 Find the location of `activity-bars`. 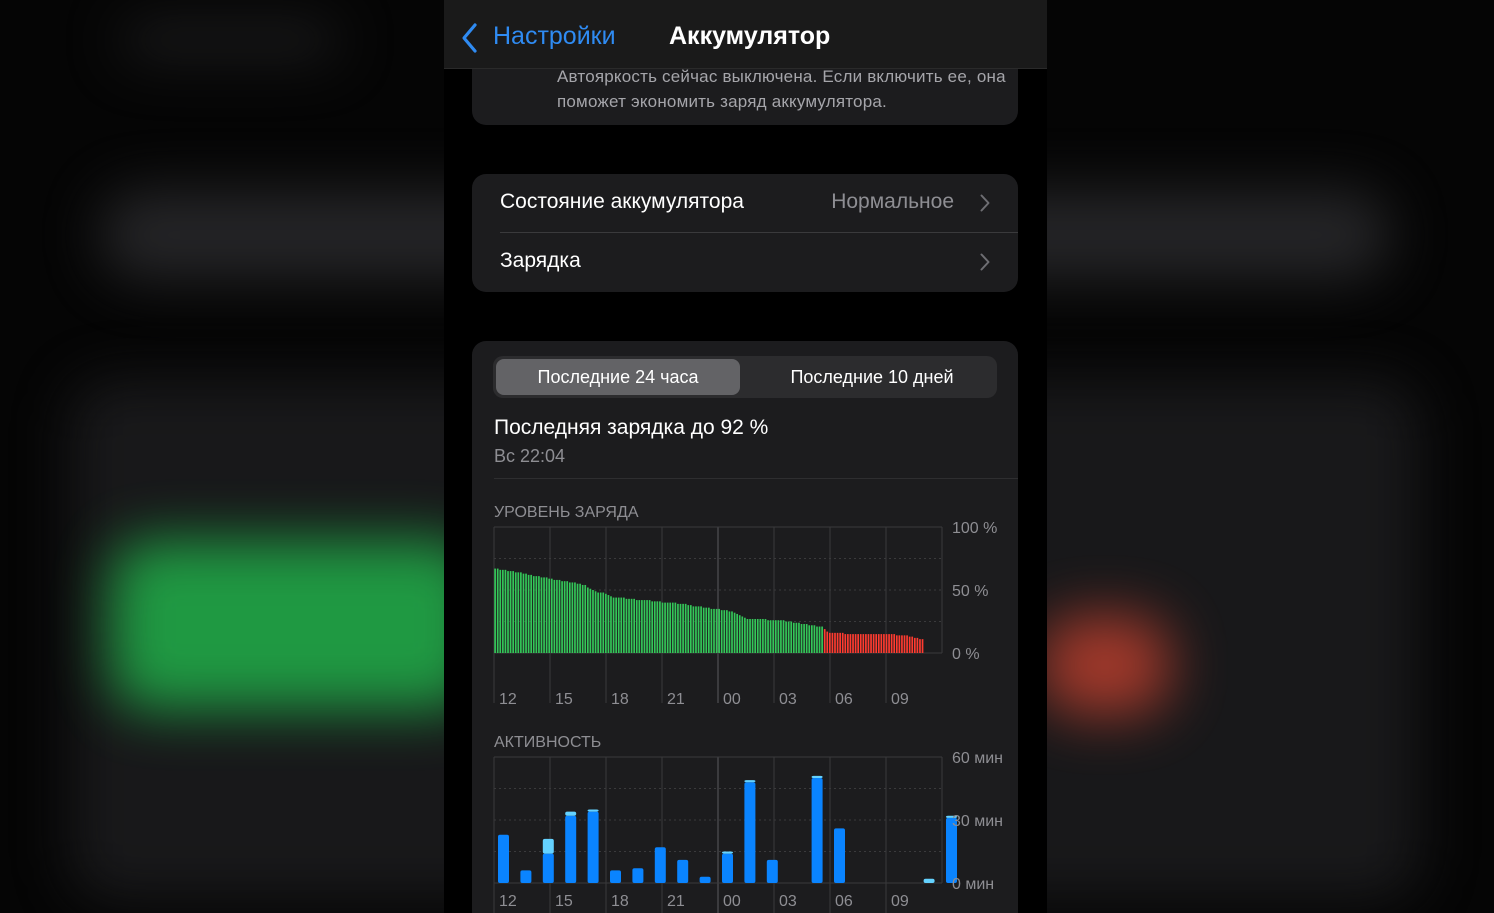

activity-bars is located at coordinates (727, 829).